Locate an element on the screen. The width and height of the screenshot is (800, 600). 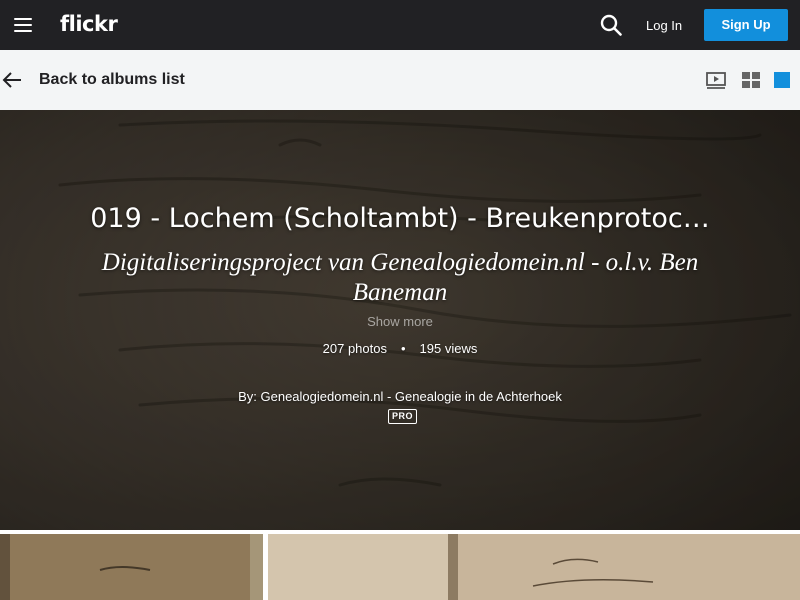
back-to-albums-label: Back to albums list is located at coordinates (112, 80).